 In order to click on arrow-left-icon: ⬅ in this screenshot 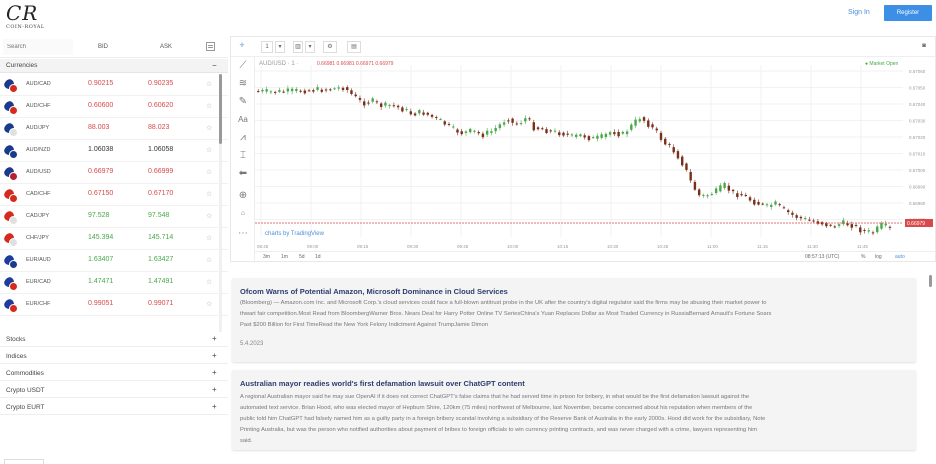, I will do `click(243, 174)`.